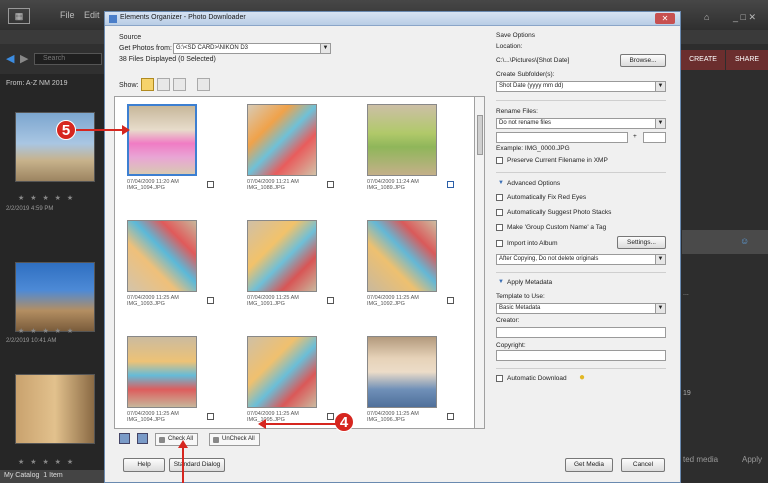 The image size is (768, 483). I want to click on right-panel-item, so click(725, 242).